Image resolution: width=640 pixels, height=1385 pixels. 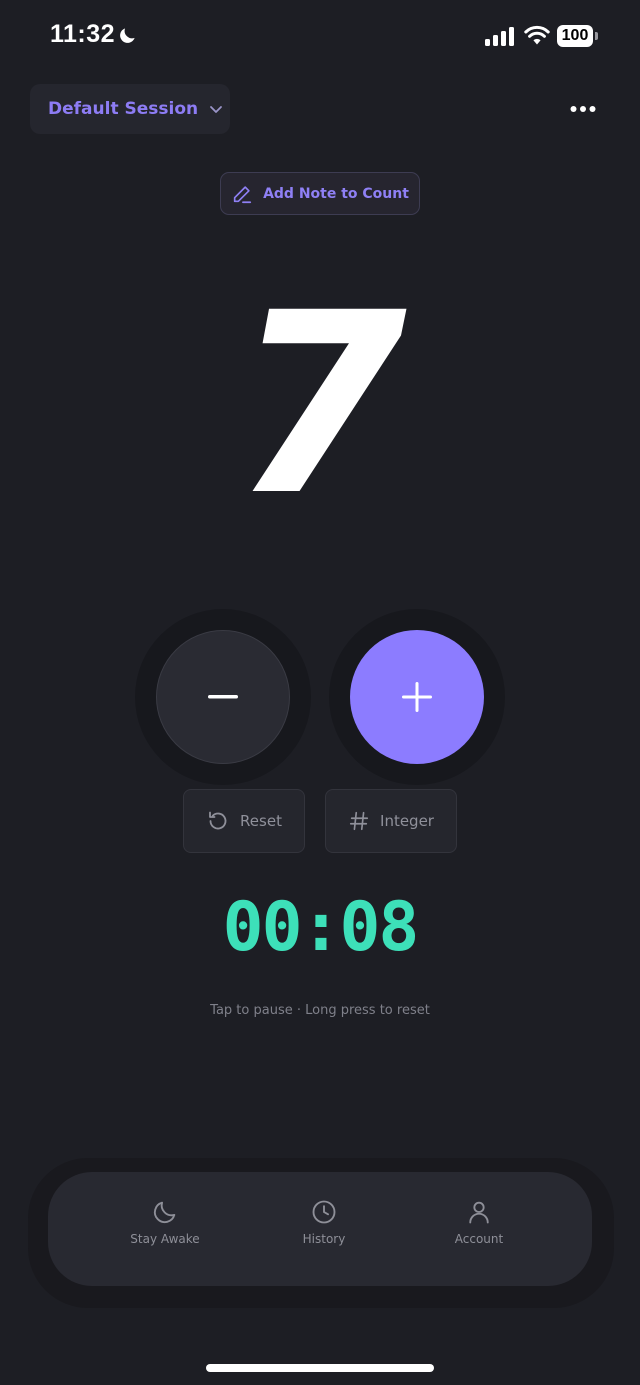 I want to click on reset-label: Reset, so click(x=261, y=821).